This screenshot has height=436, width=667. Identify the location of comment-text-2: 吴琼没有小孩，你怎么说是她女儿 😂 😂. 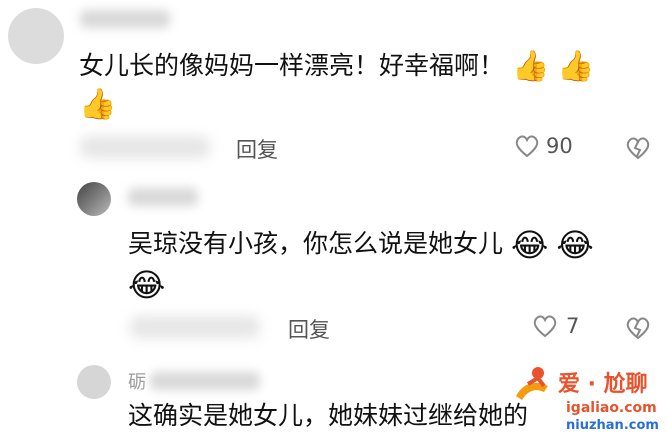
(361, 244).